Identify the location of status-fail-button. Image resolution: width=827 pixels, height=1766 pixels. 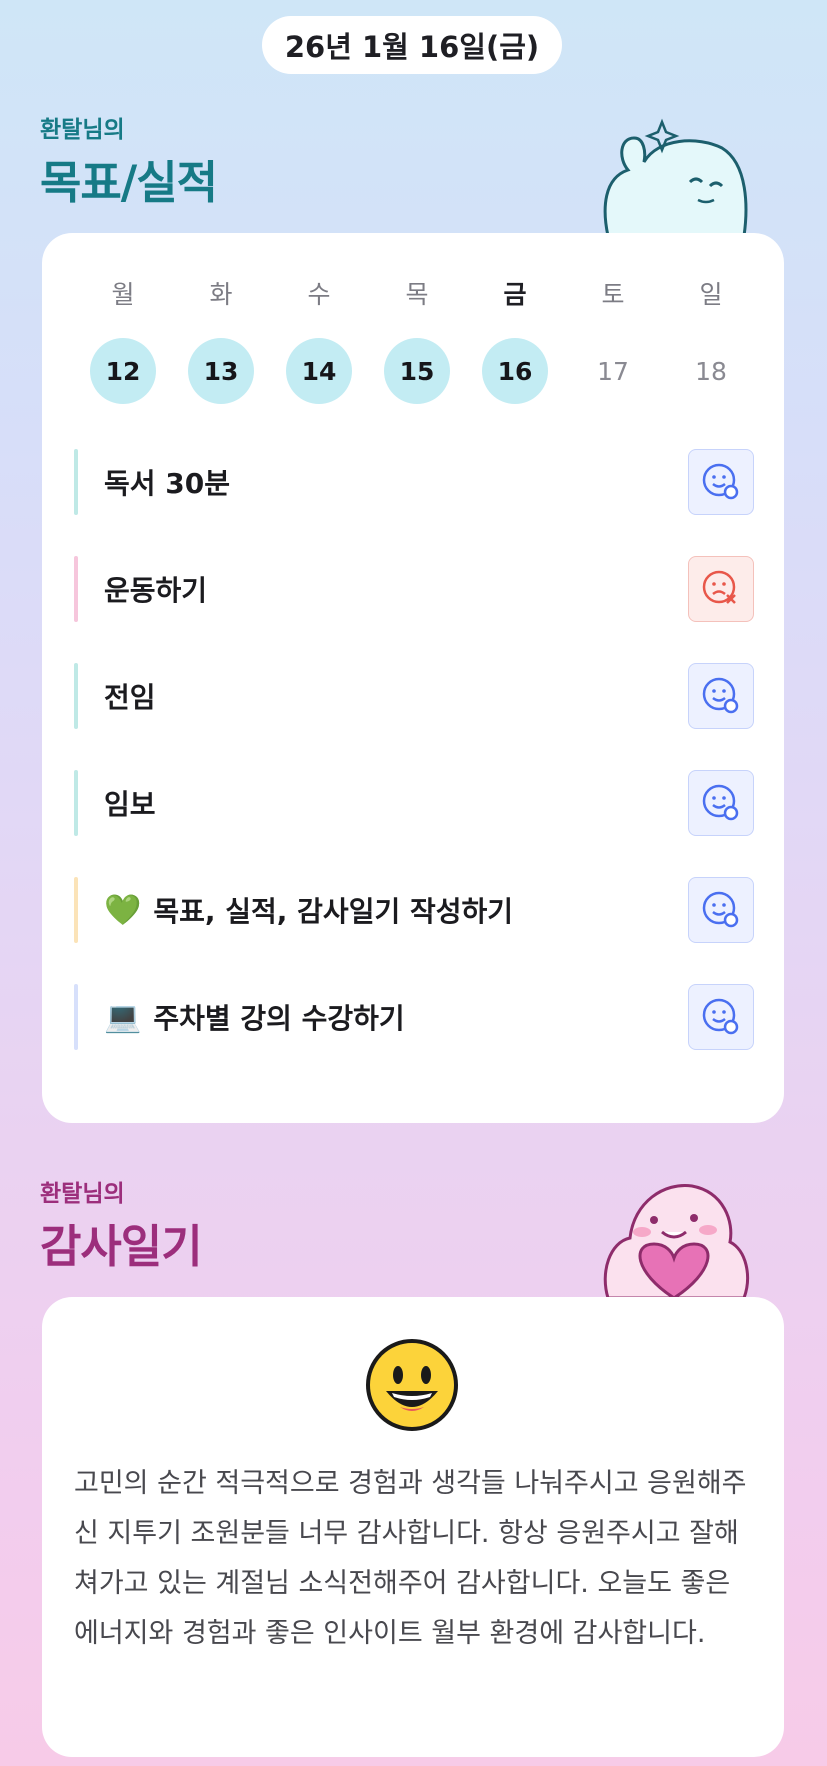
(721, 589).